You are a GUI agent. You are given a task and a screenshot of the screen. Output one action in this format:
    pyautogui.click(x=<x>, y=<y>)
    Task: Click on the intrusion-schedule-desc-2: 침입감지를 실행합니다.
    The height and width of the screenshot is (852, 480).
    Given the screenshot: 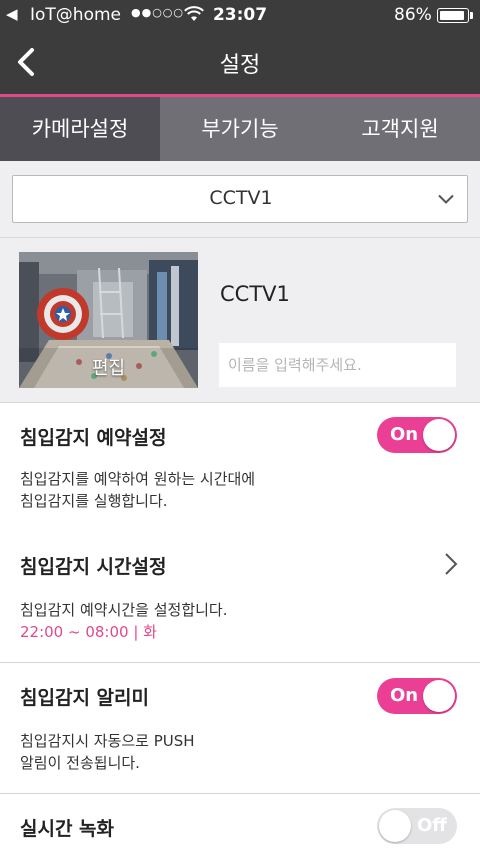 What is the action you would take?
    pyautogui.click(x=94, y=501)
    